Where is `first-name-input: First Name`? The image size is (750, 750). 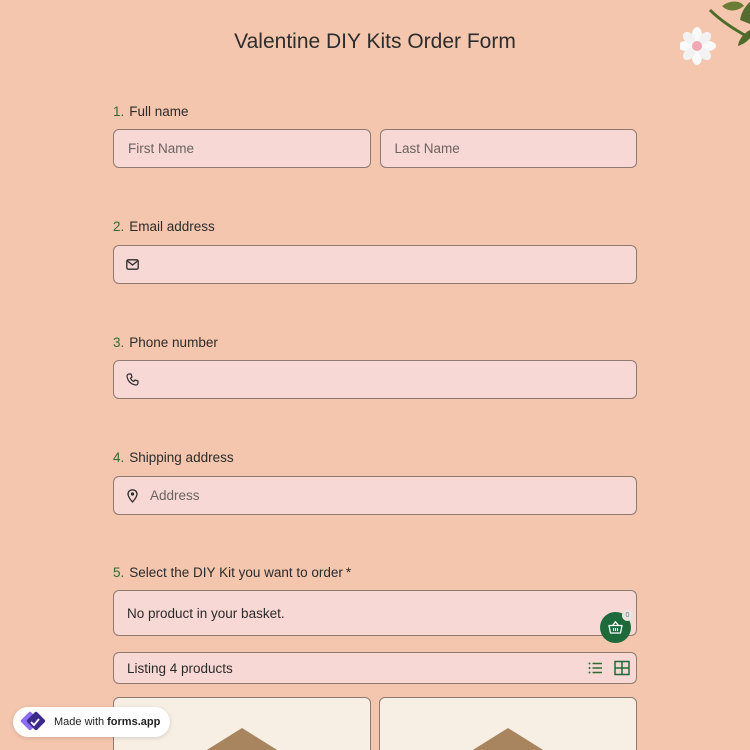
first-name-input: First Name is located at coordinates (242, 148).